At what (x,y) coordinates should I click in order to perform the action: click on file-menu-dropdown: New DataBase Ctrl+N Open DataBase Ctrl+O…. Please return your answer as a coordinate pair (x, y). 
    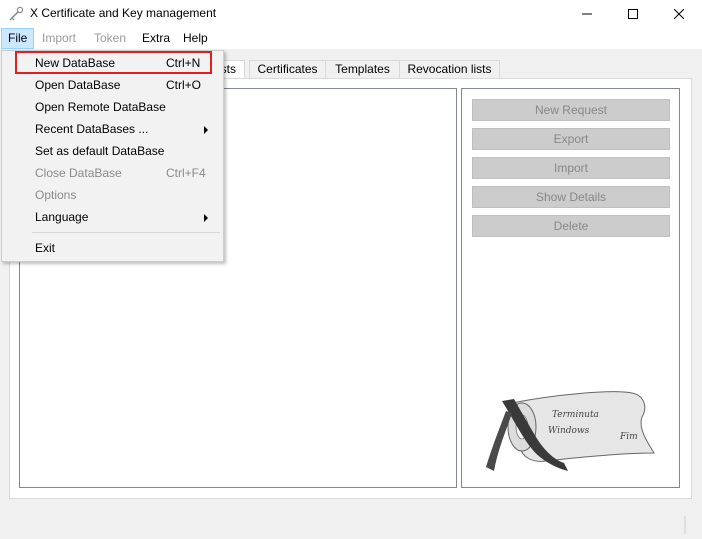
    Looking at the image, I should click on (112, 156).